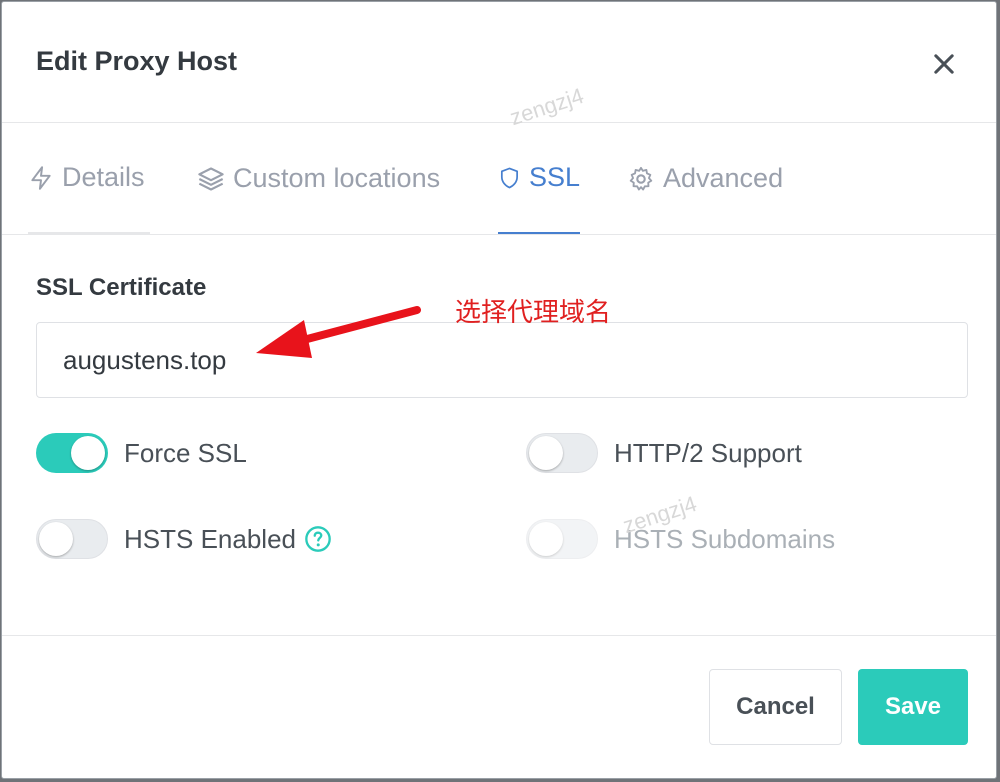 The height and width of the screenshot is (782, 1000). Describe the element at coordinates (641, 178) in the screenshot. I see `gear-icon` at that location.